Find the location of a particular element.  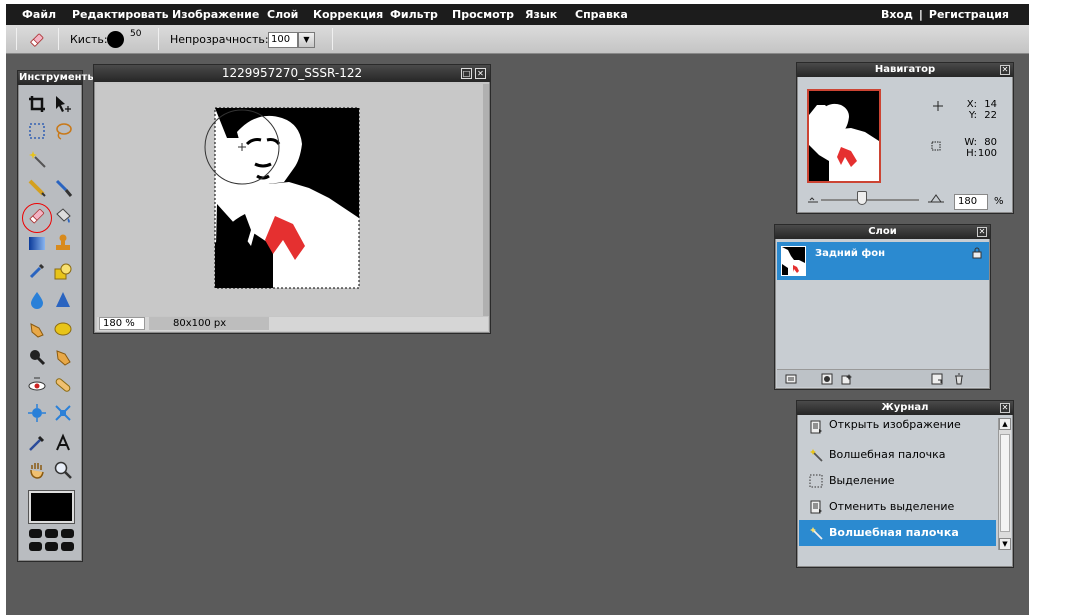

layer-mask-icon is located at coordinates (827, 379).